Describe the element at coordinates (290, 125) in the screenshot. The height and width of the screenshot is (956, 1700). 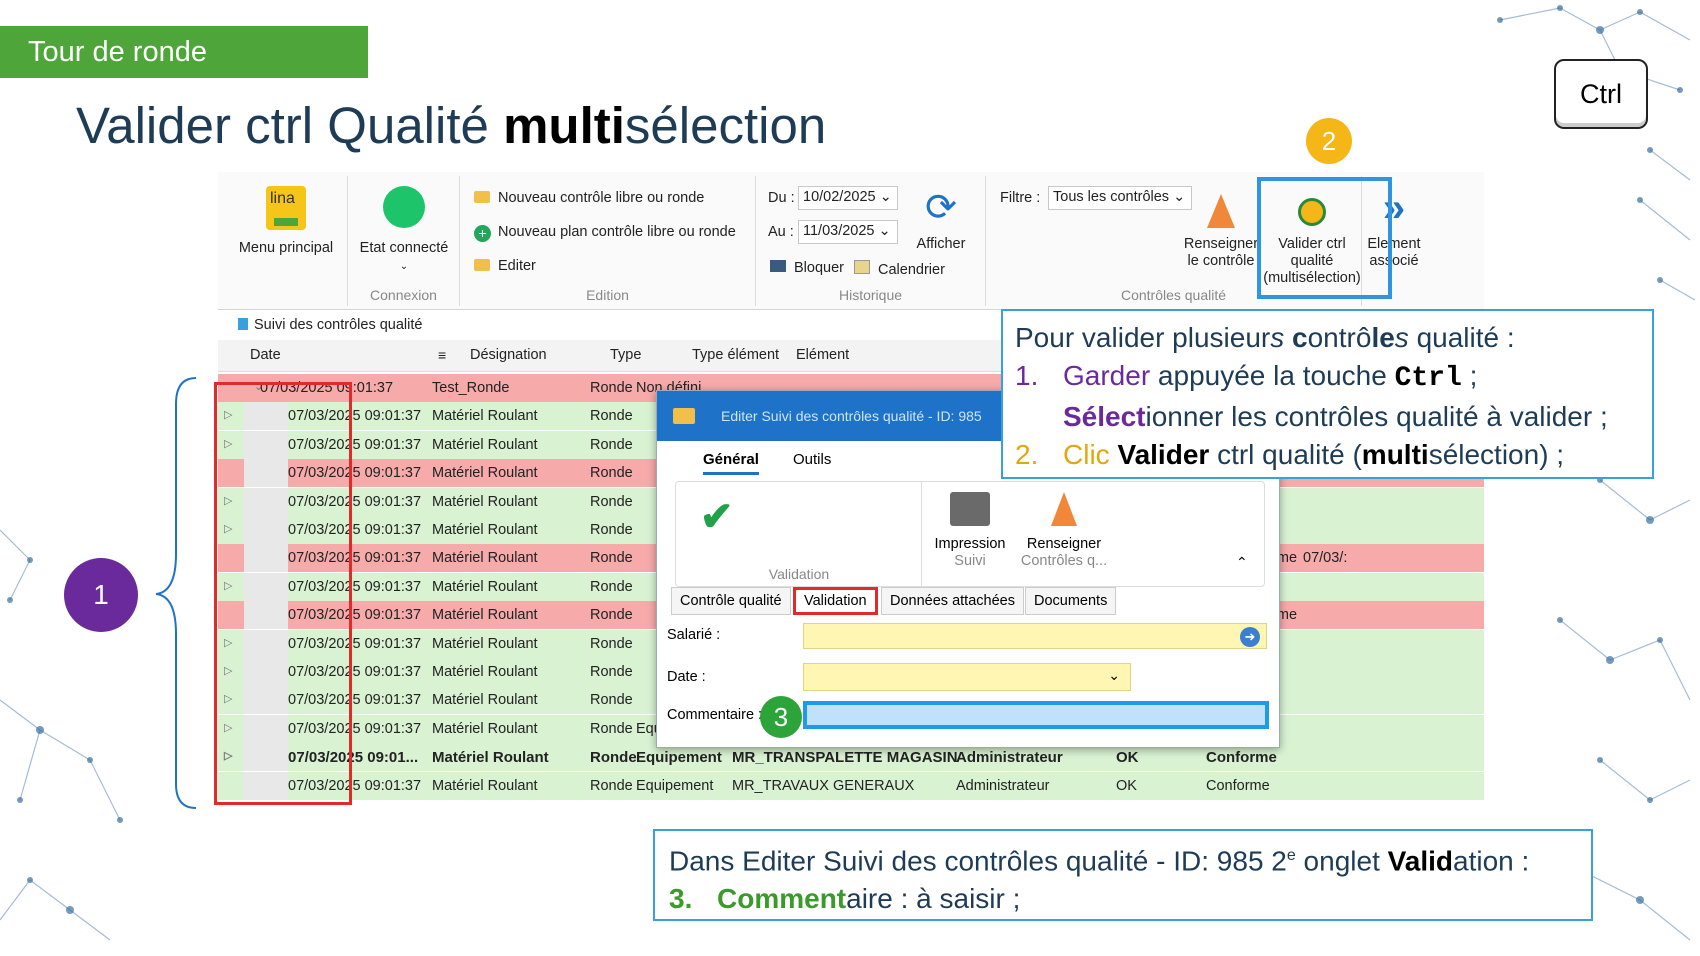
I see `title-part1: Valider ctrl Qualité` at that location.